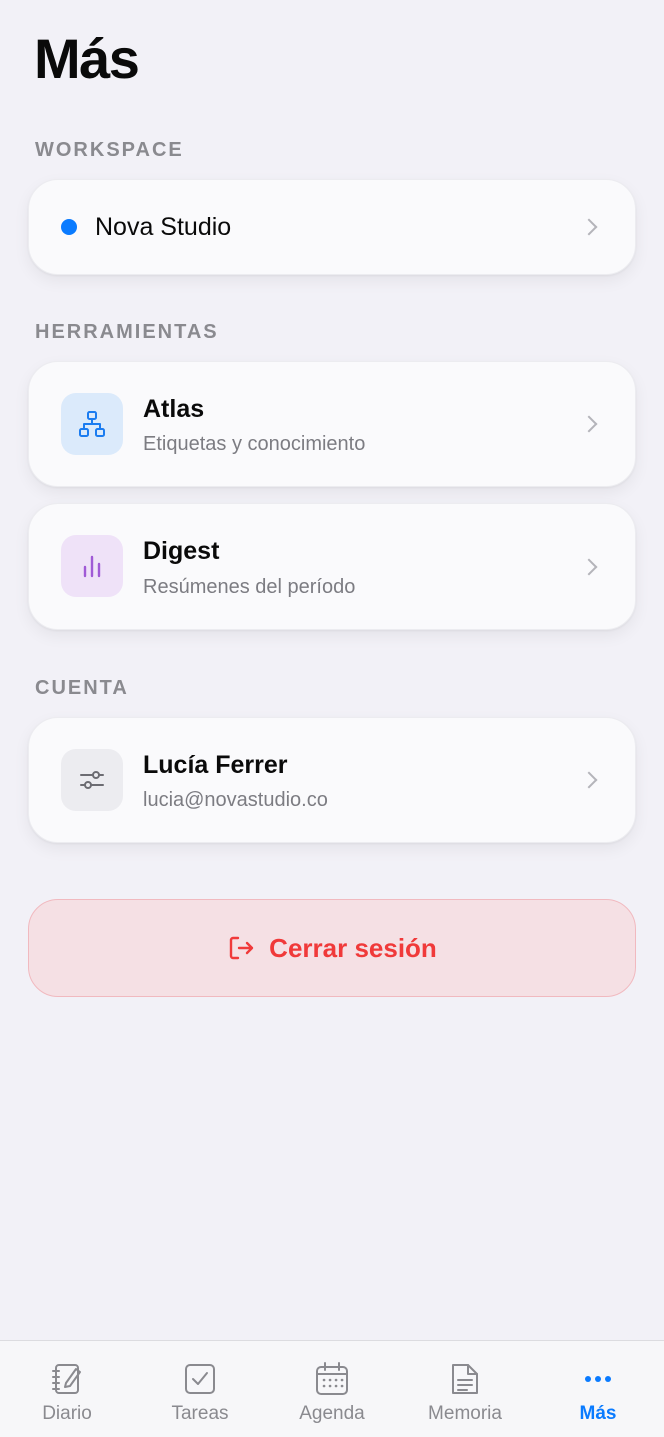 This screenshot has width=664, height=1437. I want to click on document-icon, so click(465, 1379).